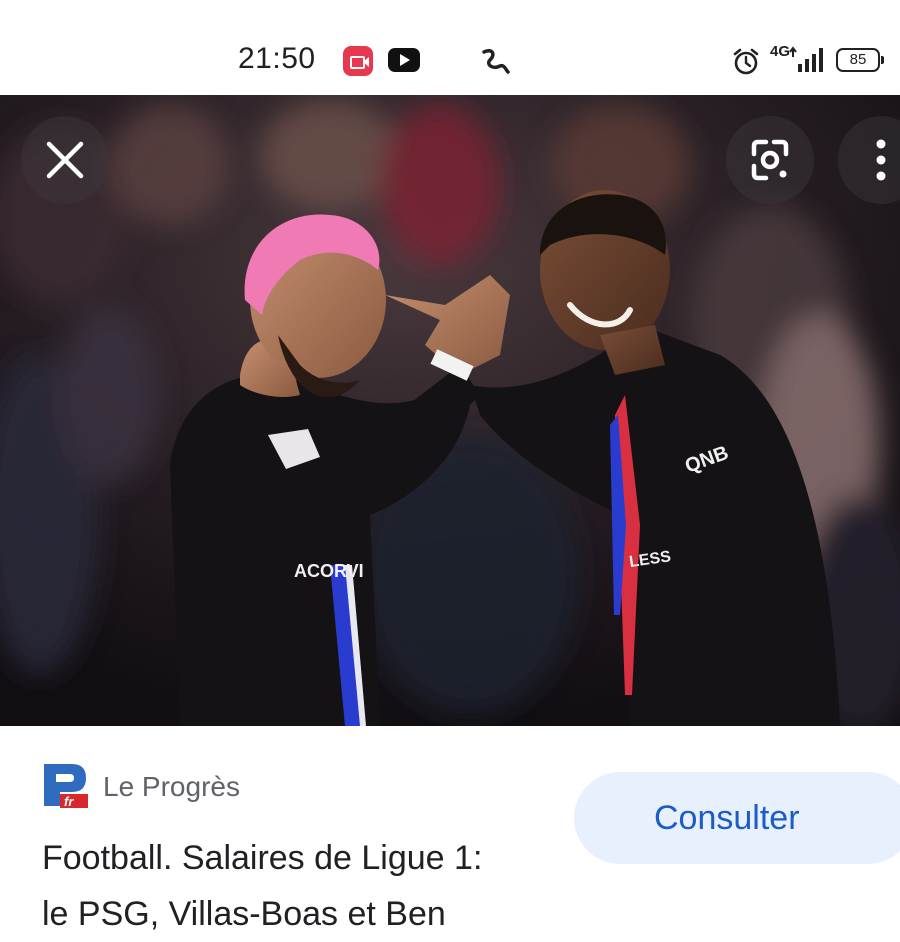 The height and width of the screenshot is (942, 900). What do you see at coordinates (69, 801) in the screenshot?
I see `svg-text: fr` at bounding box center [69, 801].